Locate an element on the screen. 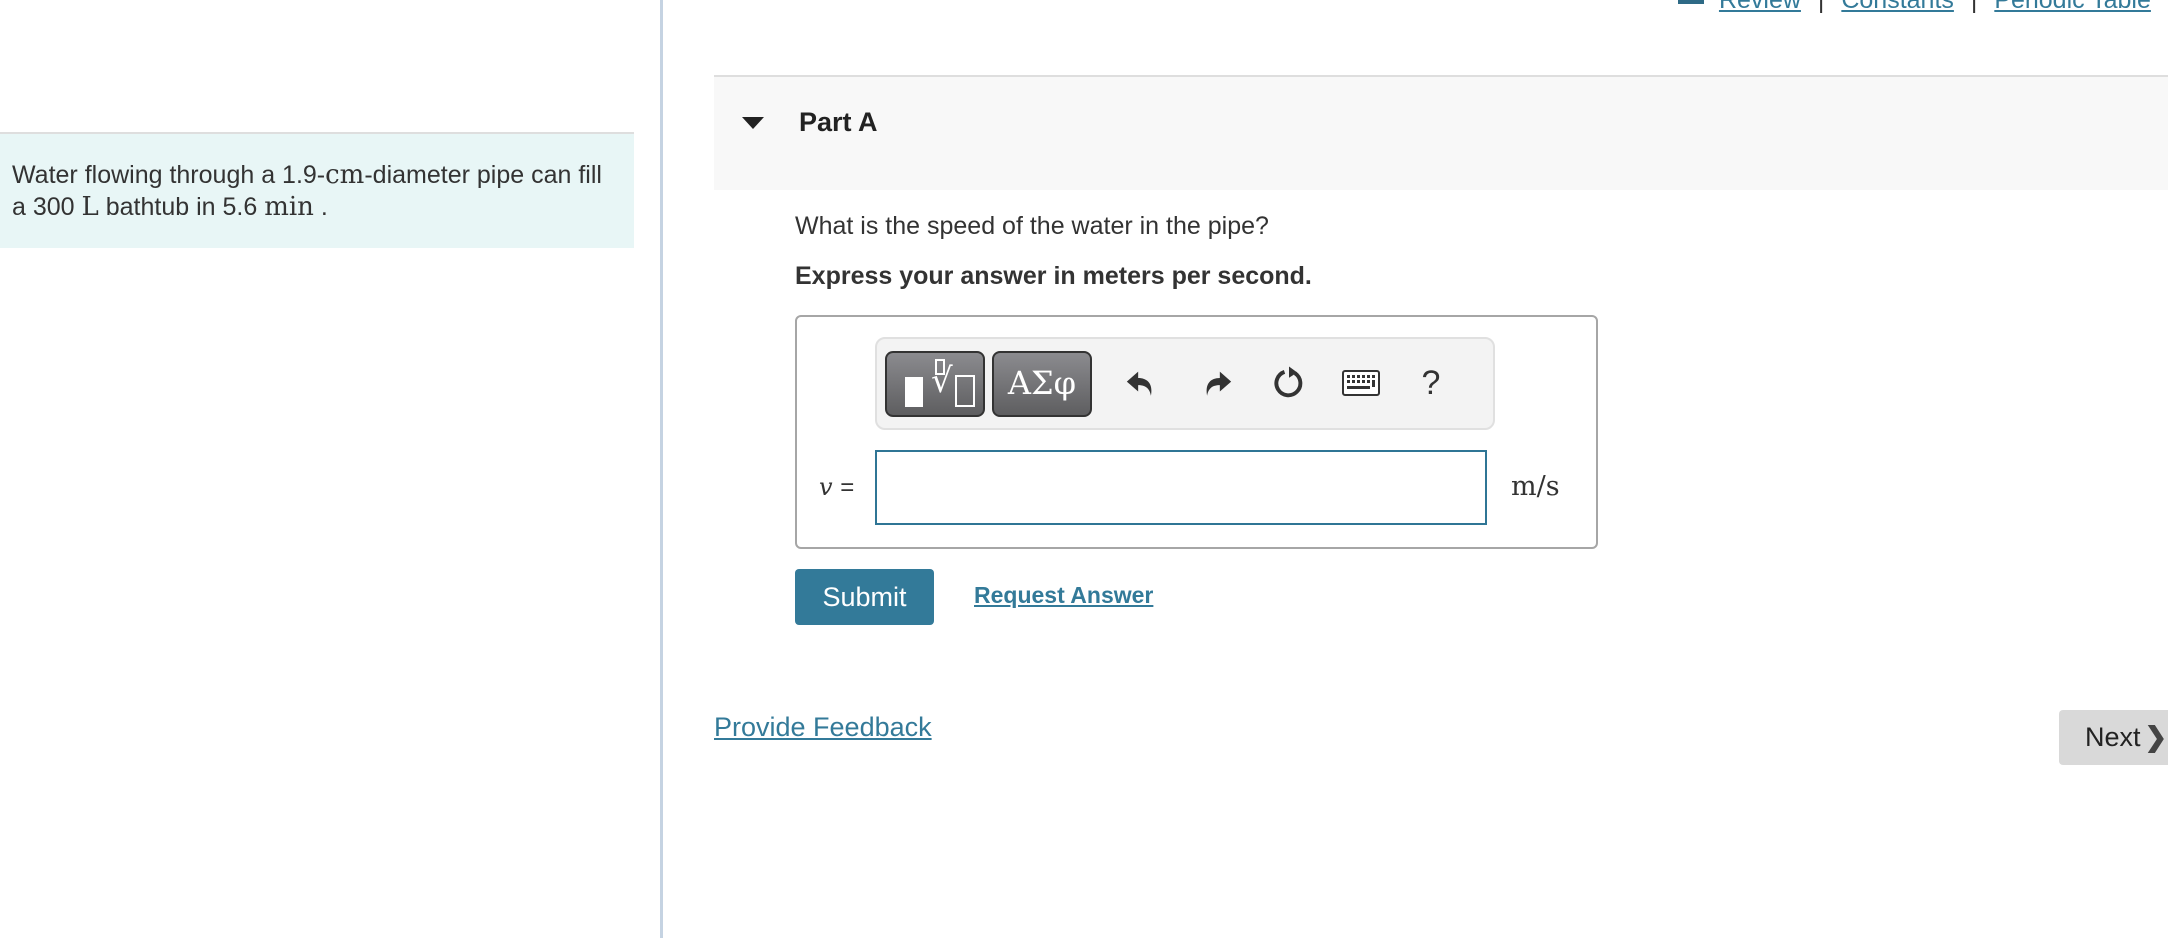 This screenshot has width=2168, height=938. equals-sign: = is located at coordinates (847, 487).